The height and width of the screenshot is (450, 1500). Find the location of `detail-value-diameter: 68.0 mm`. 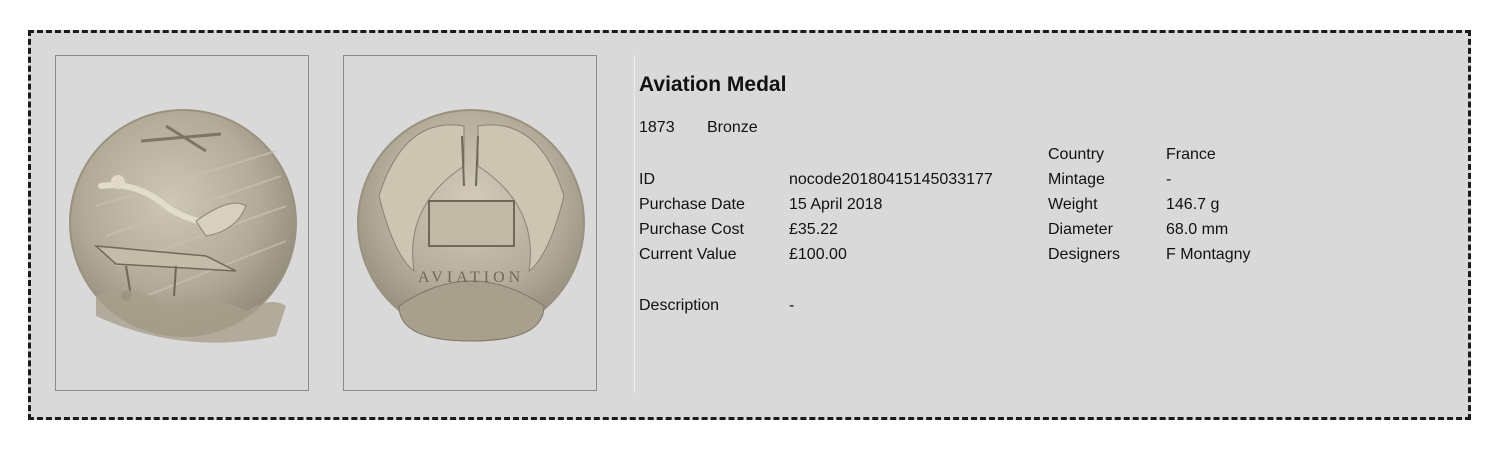

detail-value-diameter: 68.0 mm is located at coordinates (1197, 229).